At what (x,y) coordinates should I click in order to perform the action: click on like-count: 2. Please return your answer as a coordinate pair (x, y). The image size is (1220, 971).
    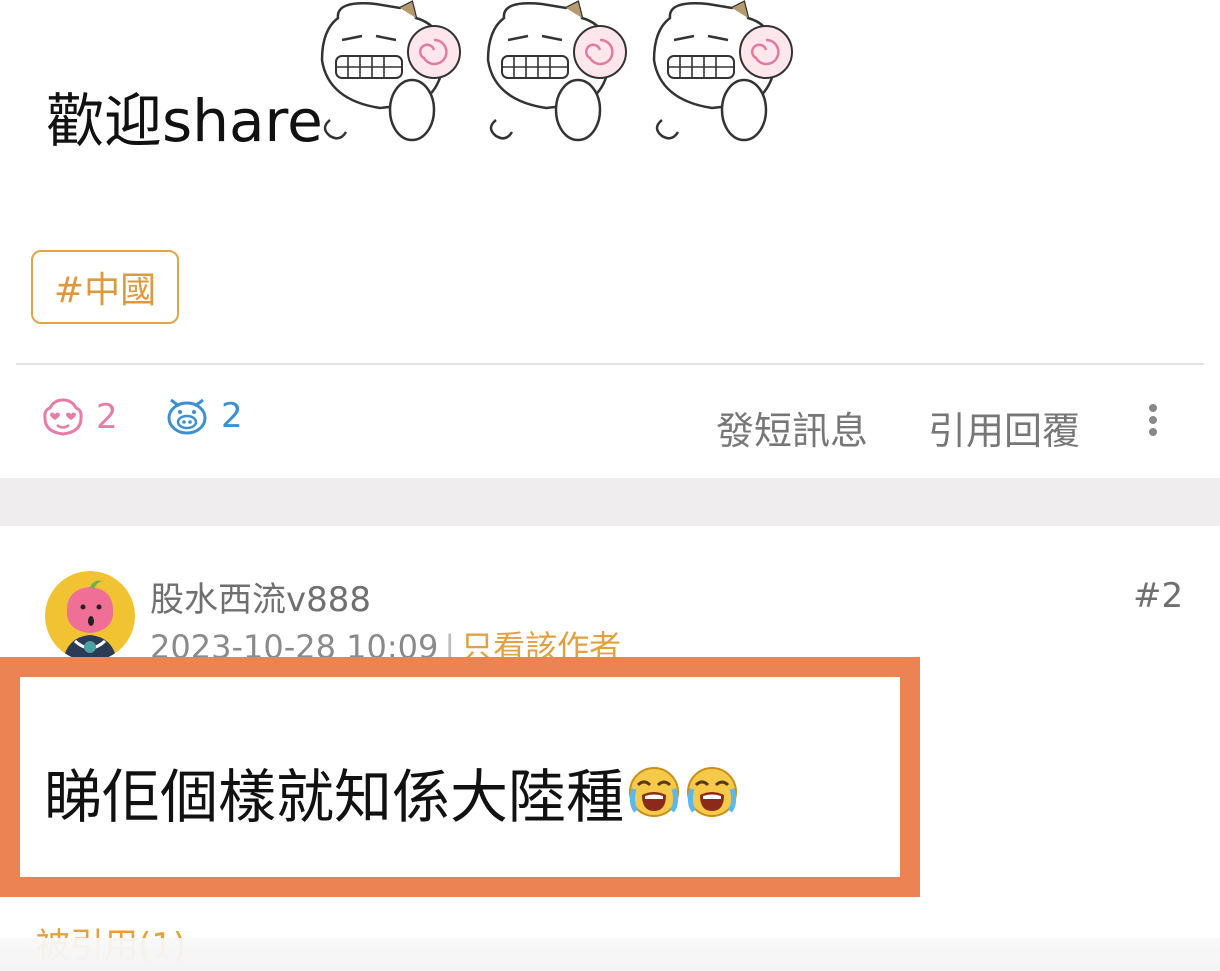
    Looking at the image, I should click on (107, 417).